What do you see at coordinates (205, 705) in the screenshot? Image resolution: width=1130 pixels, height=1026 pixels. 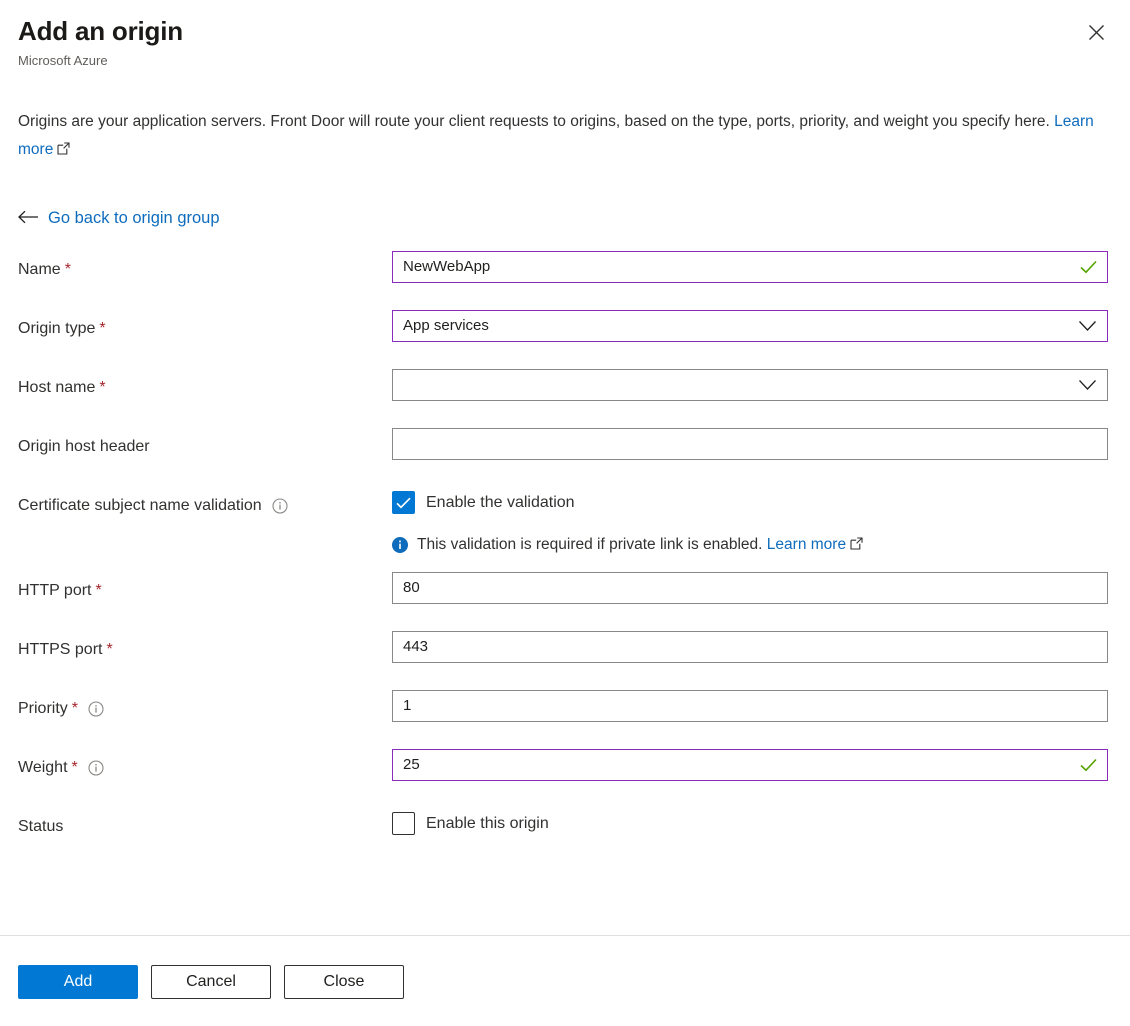 I see `priority-label-cell: Priority *` at bounding box center [205, 705].